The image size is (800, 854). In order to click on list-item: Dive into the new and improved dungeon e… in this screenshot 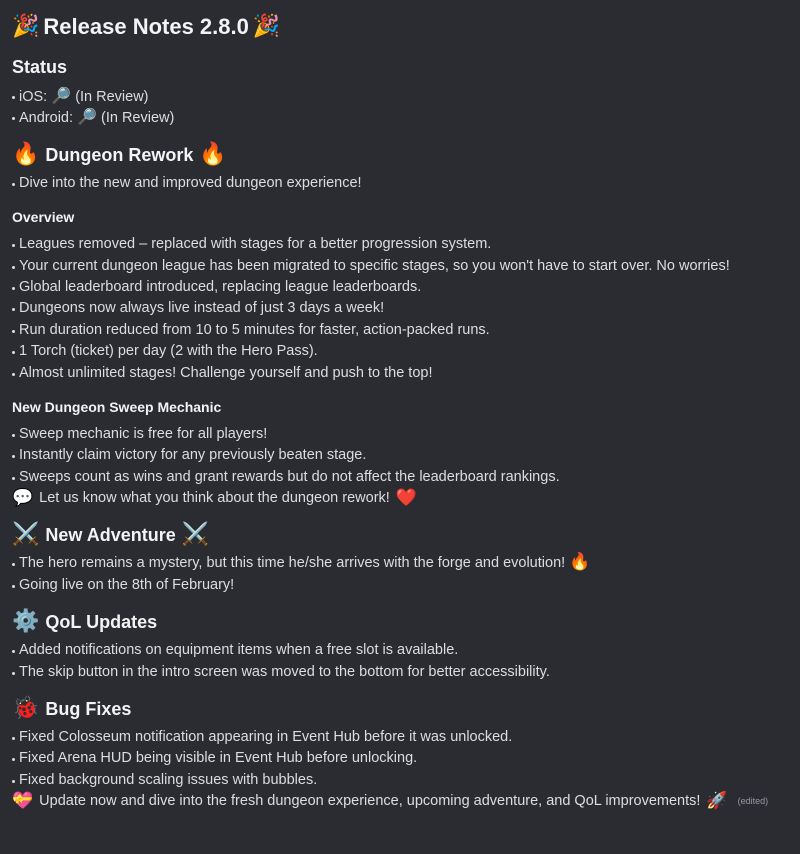, I will do `click(400, 183)`.